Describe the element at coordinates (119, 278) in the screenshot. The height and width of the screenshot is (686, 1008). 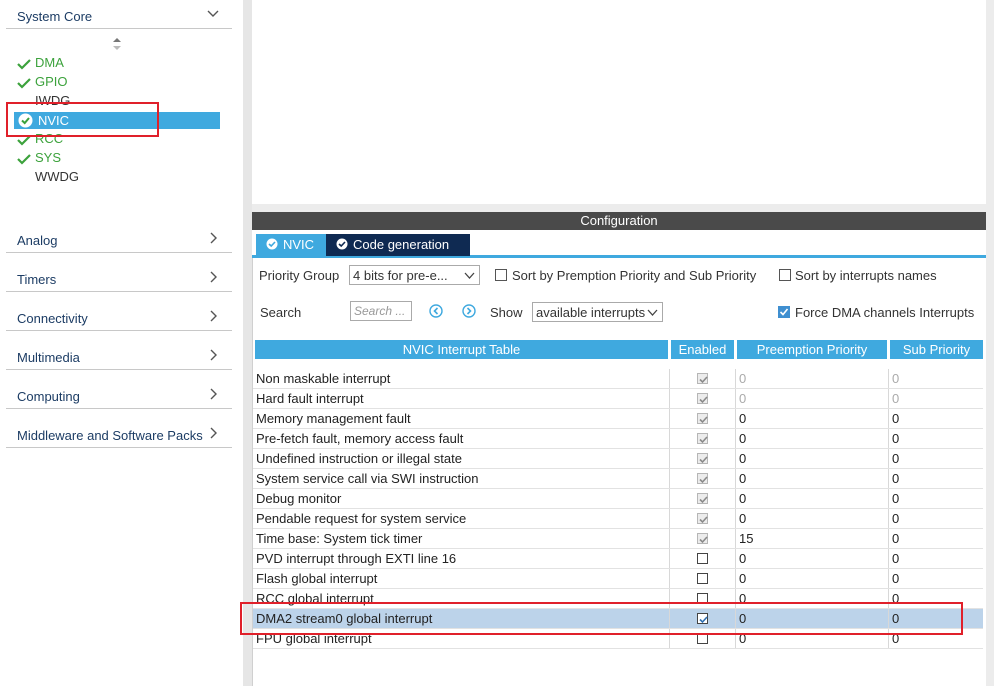
I see `section-timers: Timers` at that location.